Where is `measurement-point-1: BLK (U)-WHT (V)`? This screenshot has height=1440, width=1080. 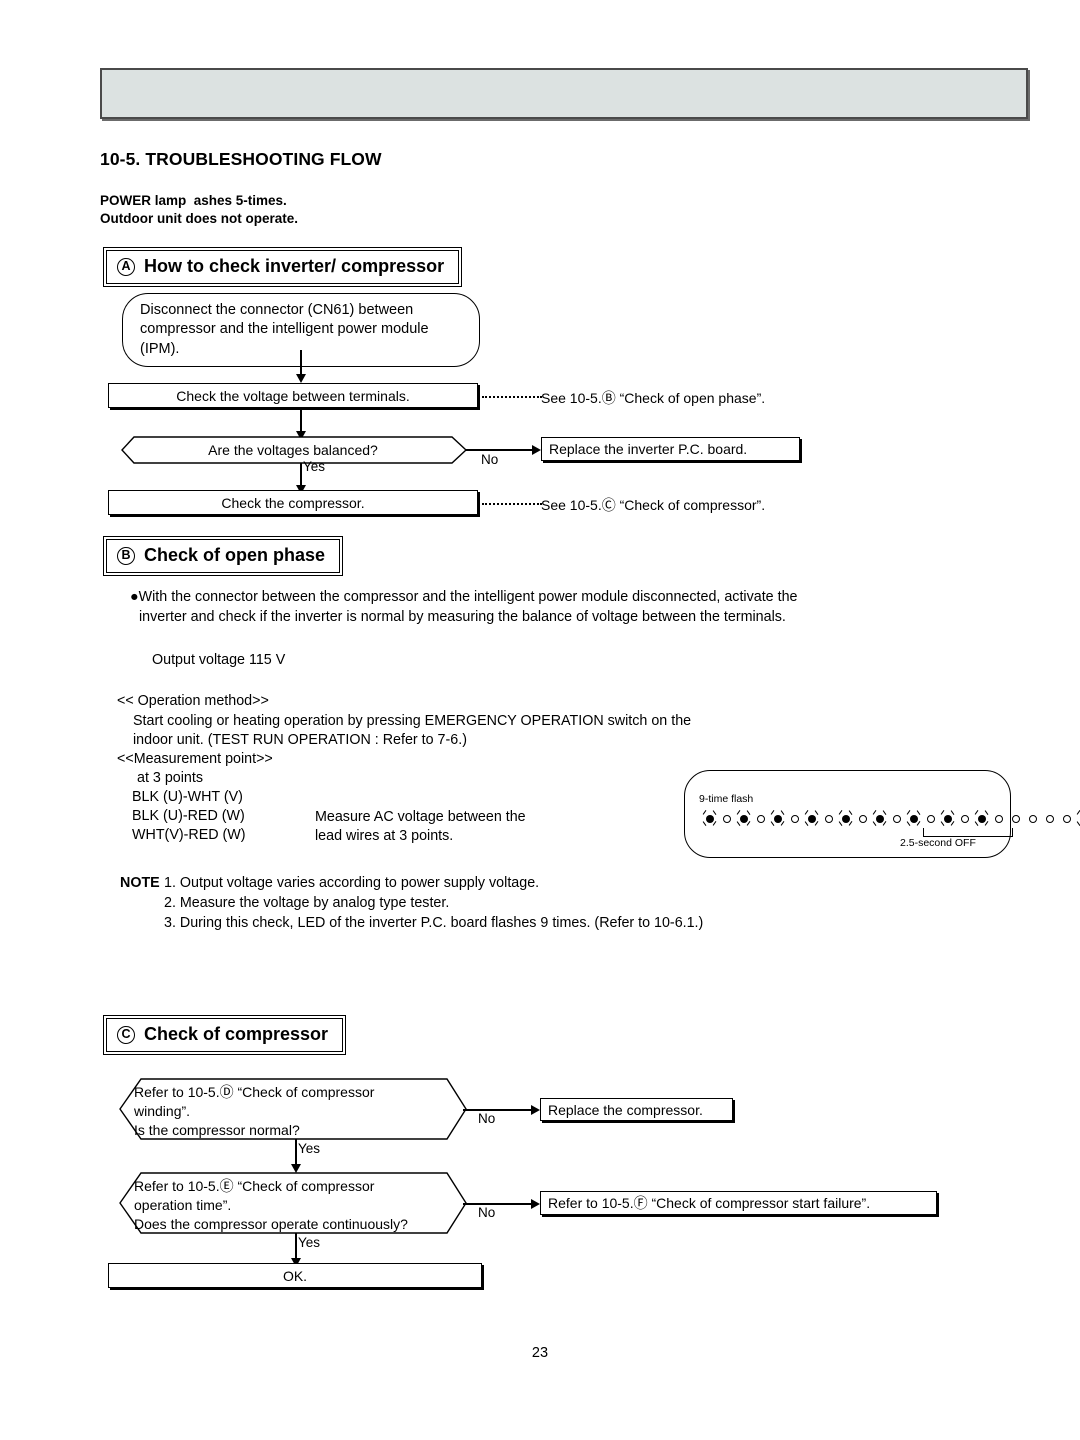 measurement-point-1: BLK (U)-WHT (V) is located at coordinates (187, 797).